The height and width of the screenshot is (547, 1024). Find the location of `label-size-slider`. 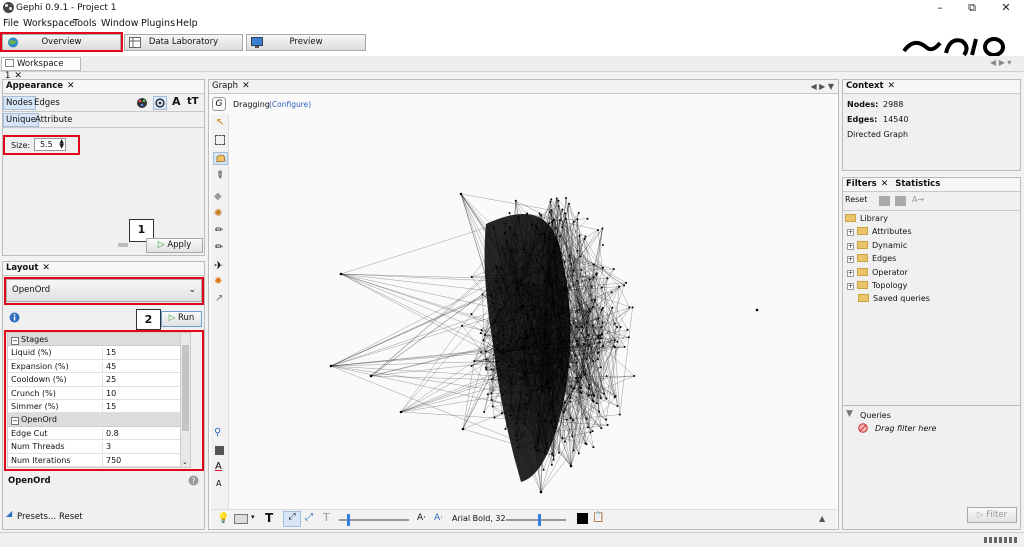

label-size-slider is located at coordinates (536, 520).